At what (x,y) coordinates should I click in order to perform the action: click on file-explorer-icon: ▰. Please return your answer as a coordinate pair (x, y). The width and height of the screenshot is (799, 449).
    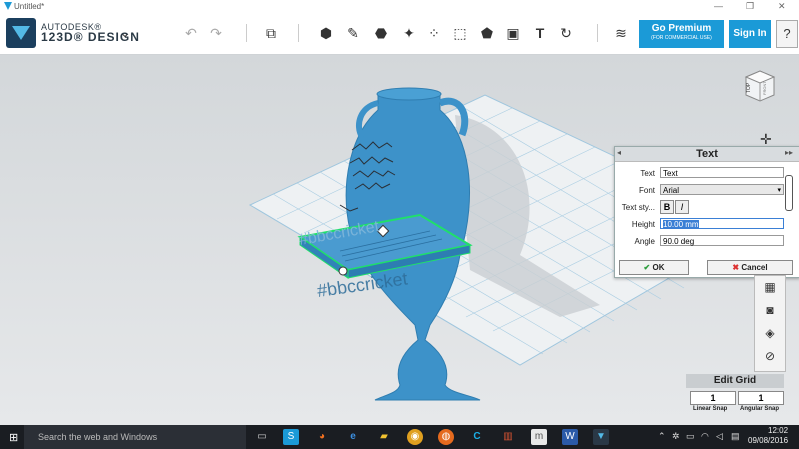
    Looking at the image, I should click on (384, 437).